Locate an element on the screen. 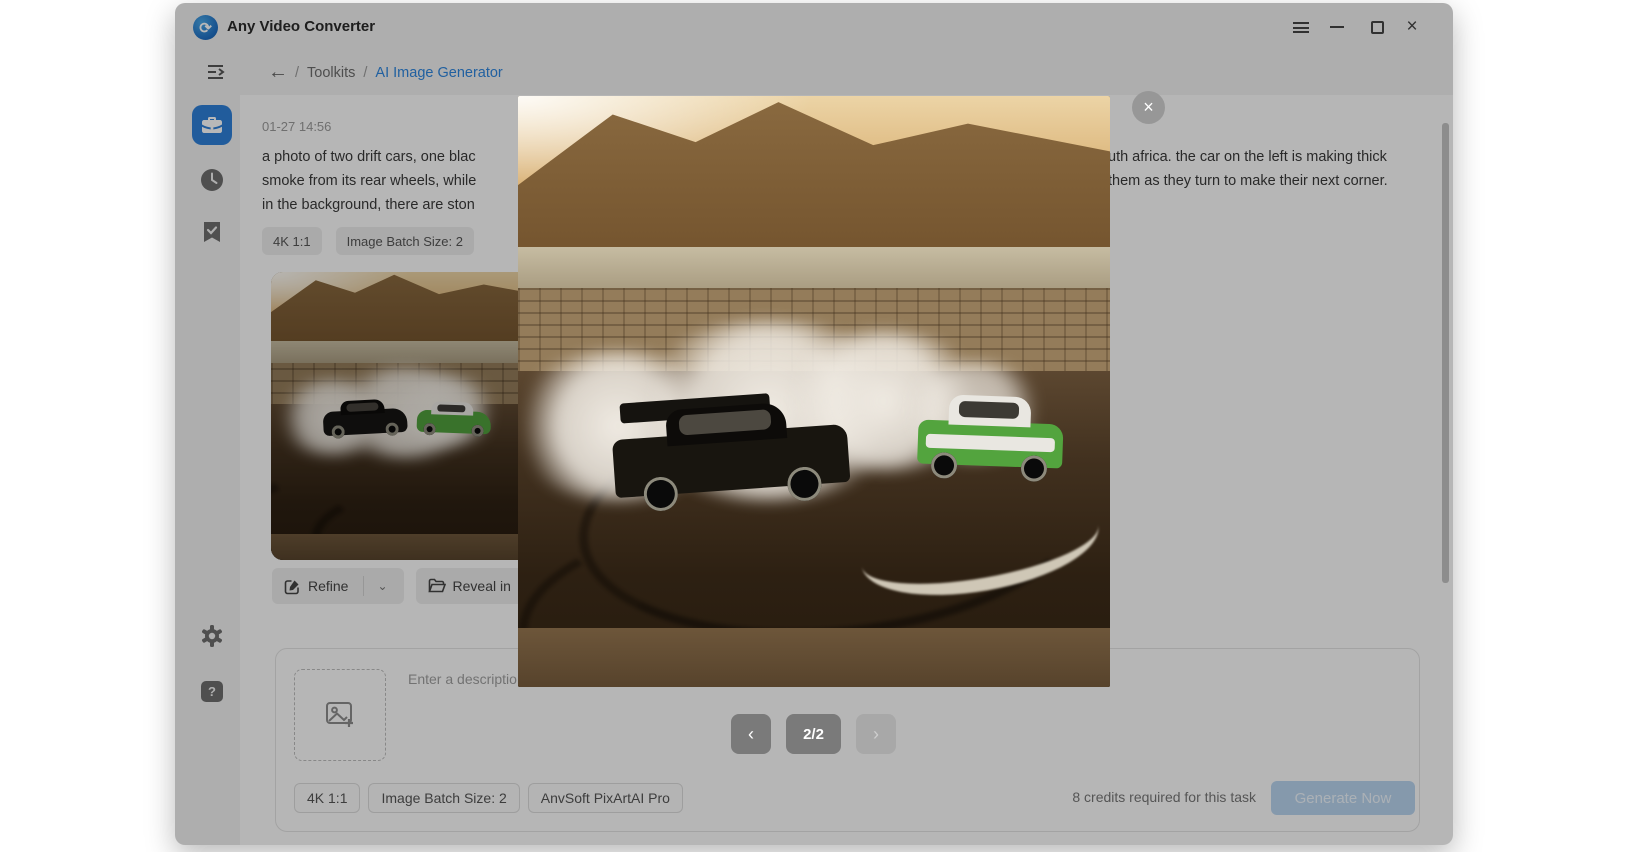 The width and height of the screenshot is (1627, 852). page-indicator: 2/2 is located at coordinates (813, 734).